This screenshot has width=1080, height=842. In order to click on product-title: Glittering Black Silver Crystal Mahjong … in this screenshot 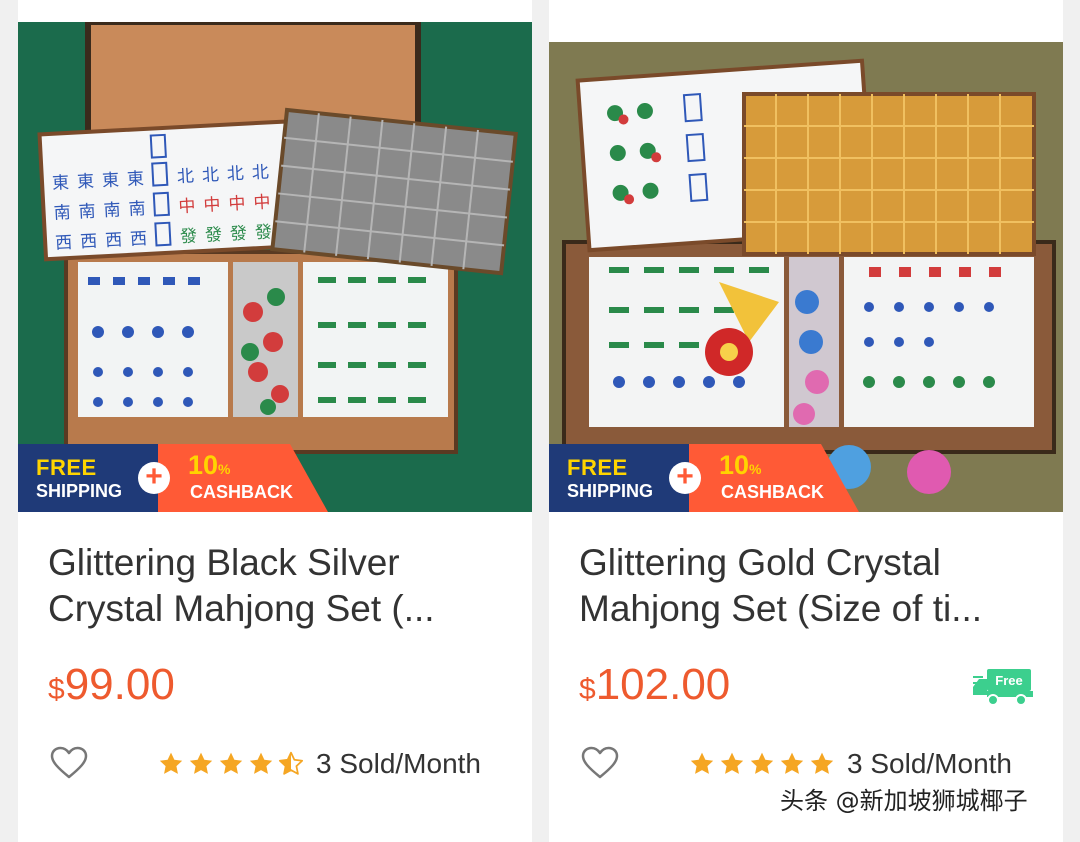, I will do `click(278, 586)`.